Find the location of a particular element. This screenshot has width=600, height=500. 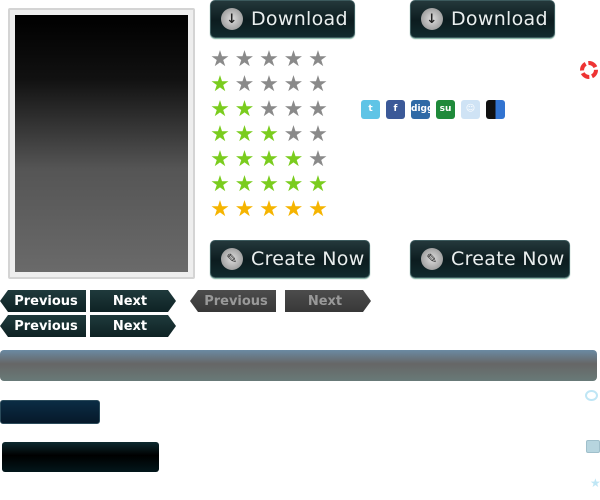

facebook-icon: f is located at coordinates (395, 109).